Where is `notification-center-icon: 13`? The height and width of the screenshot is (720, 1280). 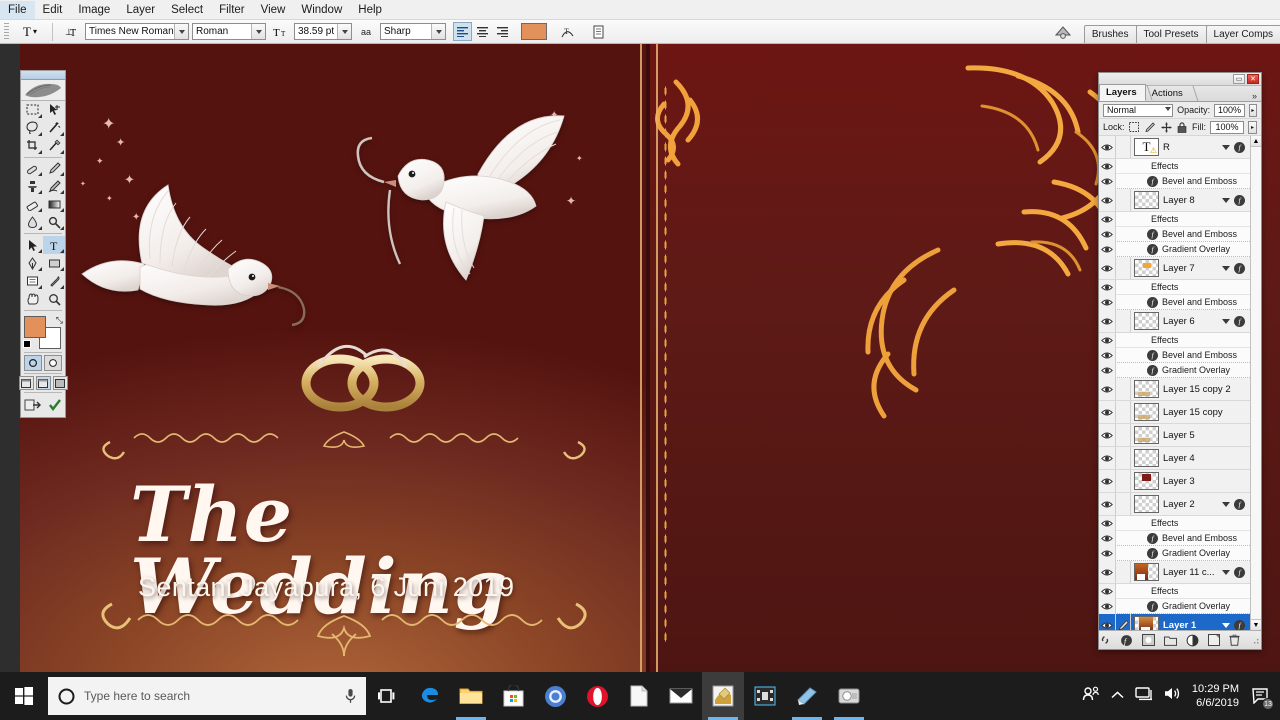 notification-center-icon: 13 is located at coordinates (1262, 697).